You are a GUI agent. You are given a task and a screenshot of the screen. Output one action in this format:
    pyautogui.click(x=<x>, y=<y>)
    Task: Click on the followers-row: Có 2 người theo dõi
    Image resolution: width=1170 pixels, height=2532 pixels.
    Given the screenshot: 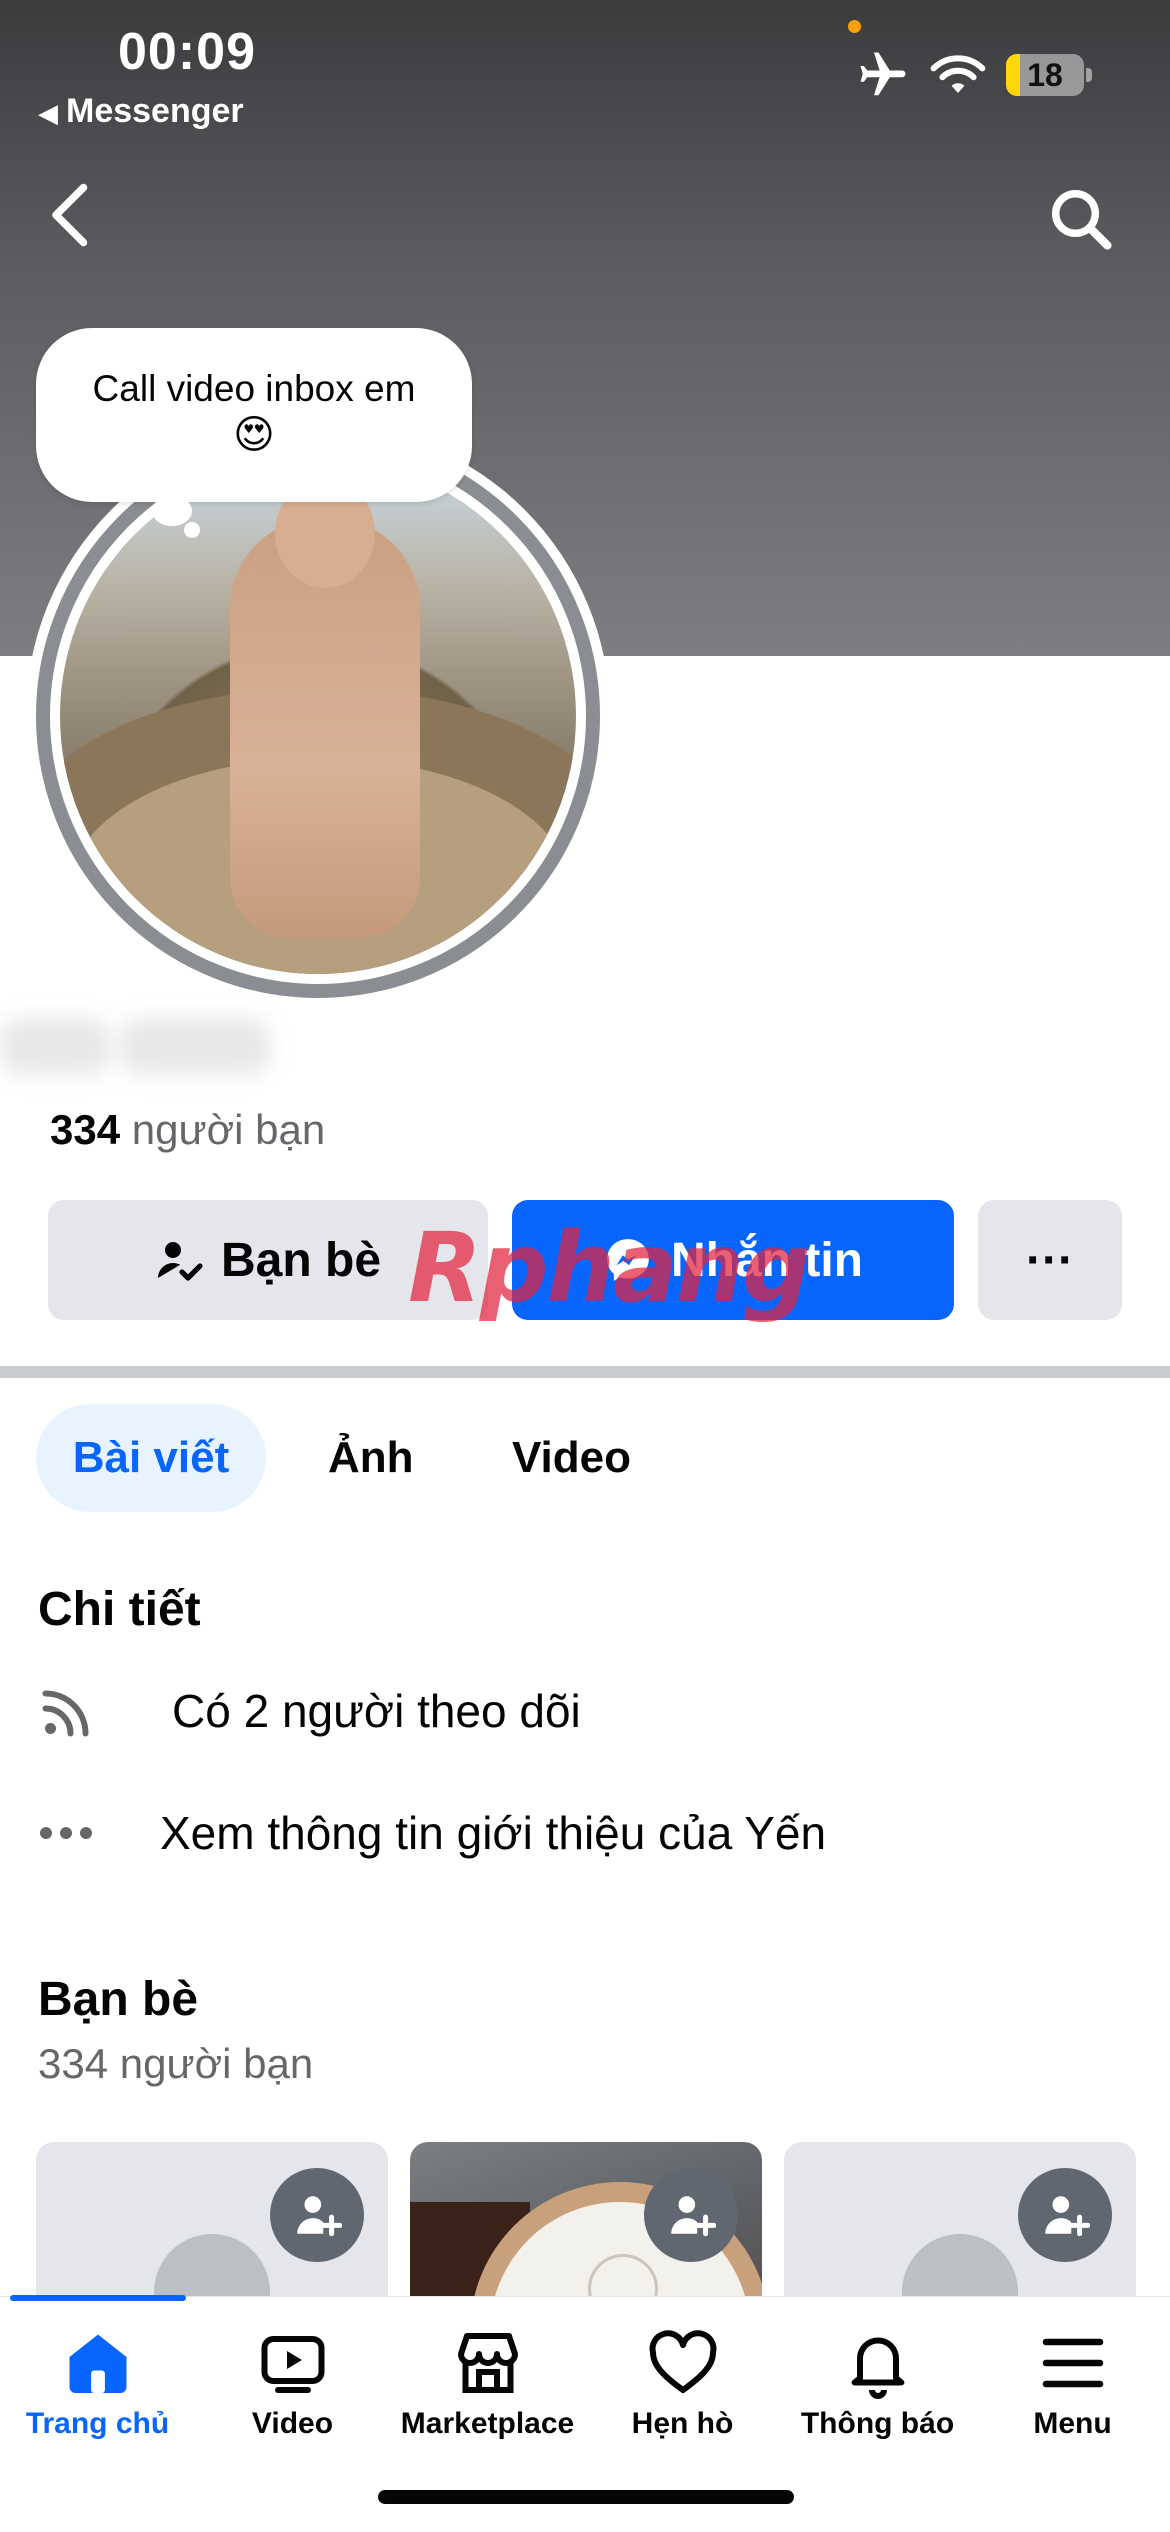 What is the action you would take?
    pyautogui.click(x=309, y=1711)
    